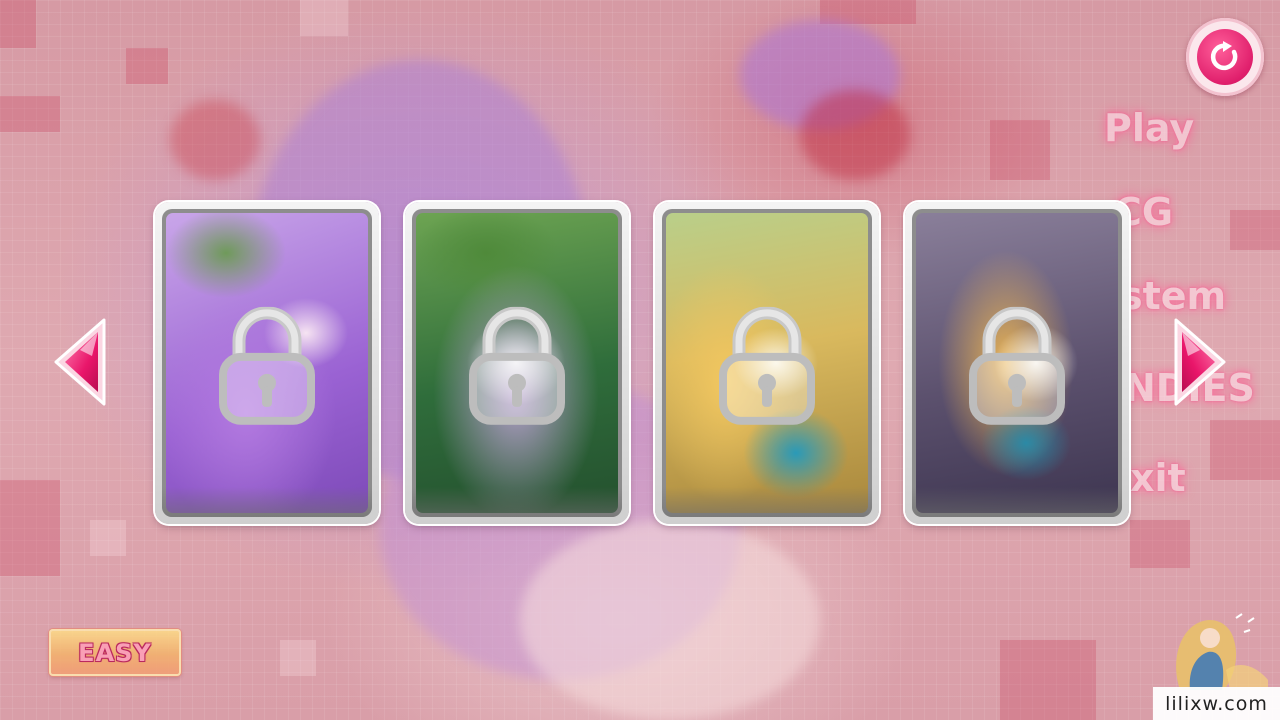 Image resolution: width=1280 pixels, height=720 pixels. What do you see at coordinates (1200, 362) in the screenshot?
I see `next-page-arrow` at bounding box center [1200, 362].